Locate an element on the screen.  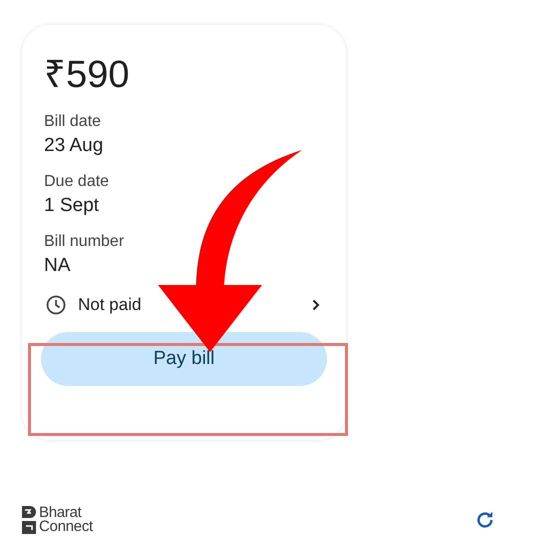
field-value: NA is located at coordinates (58, 266).